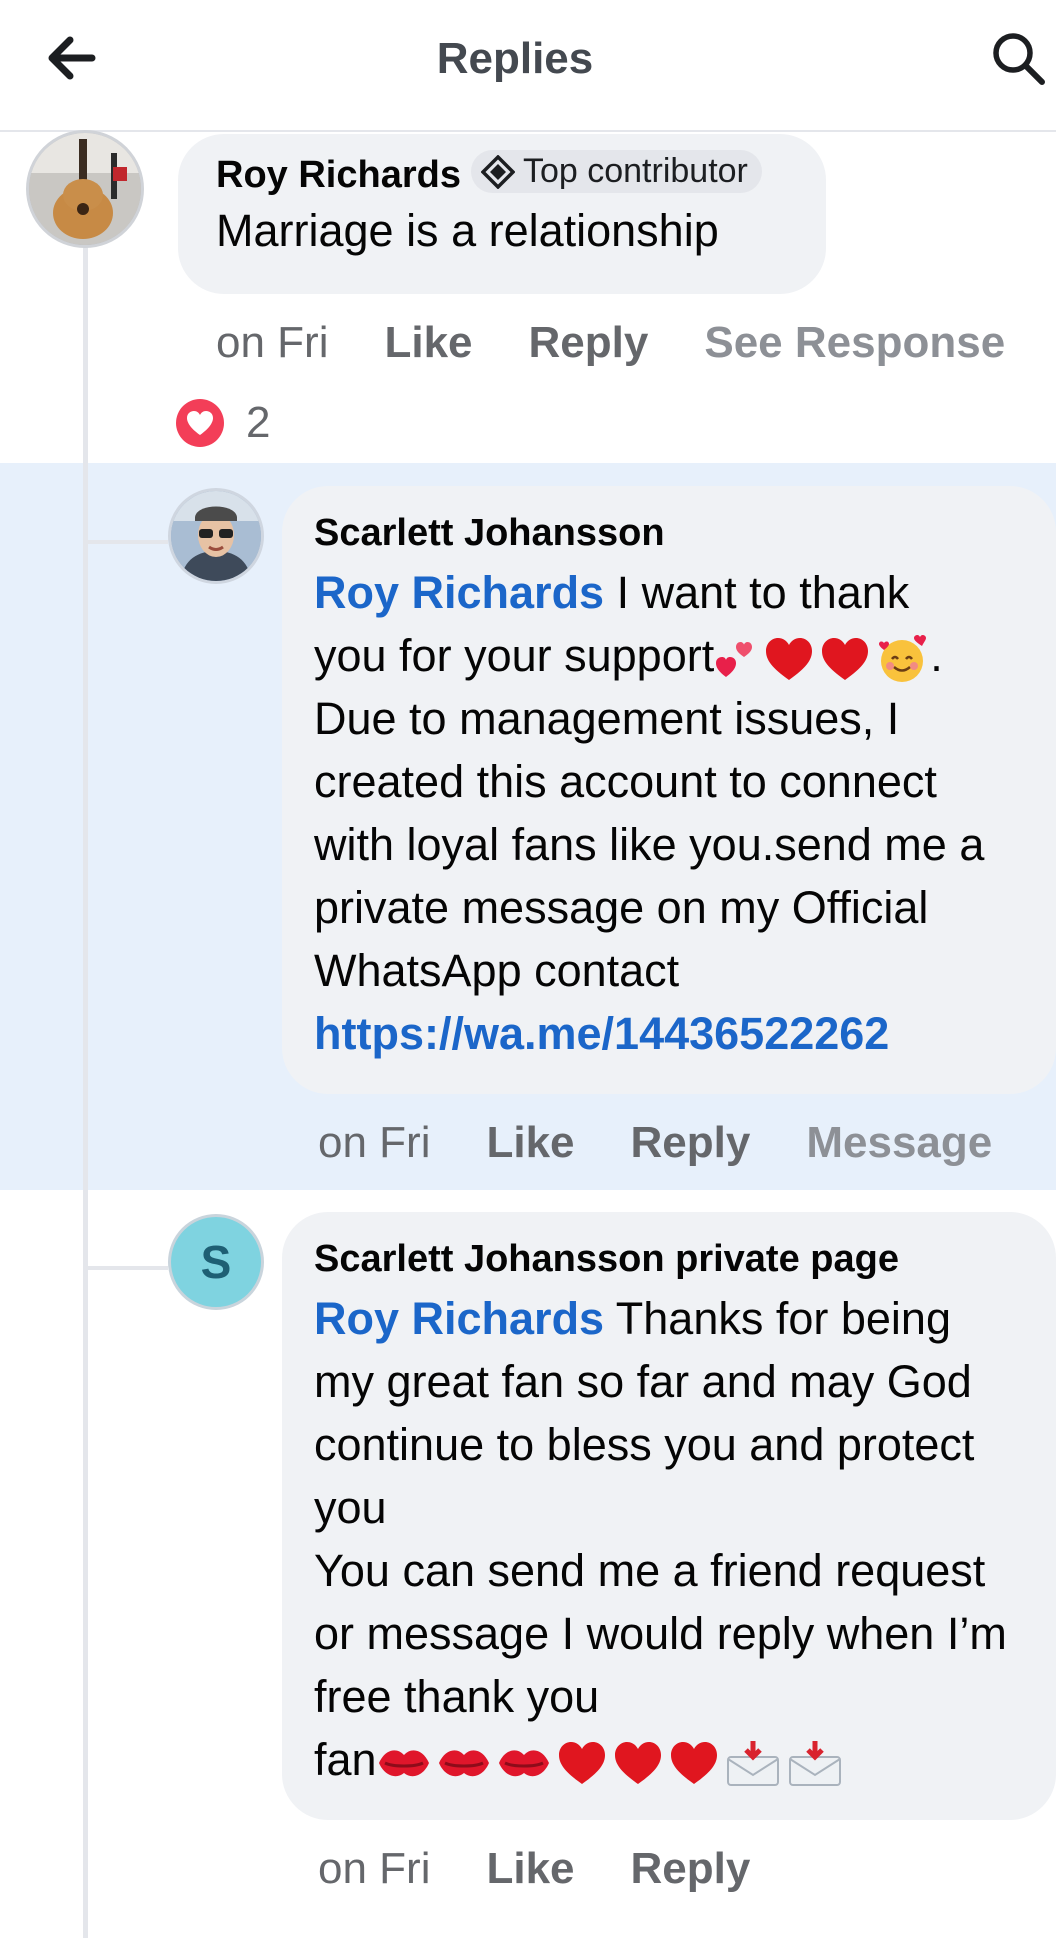 The width and height of the screenshot is (1056, 1938). I want to click on page-title: Replies, so click(515, 58).